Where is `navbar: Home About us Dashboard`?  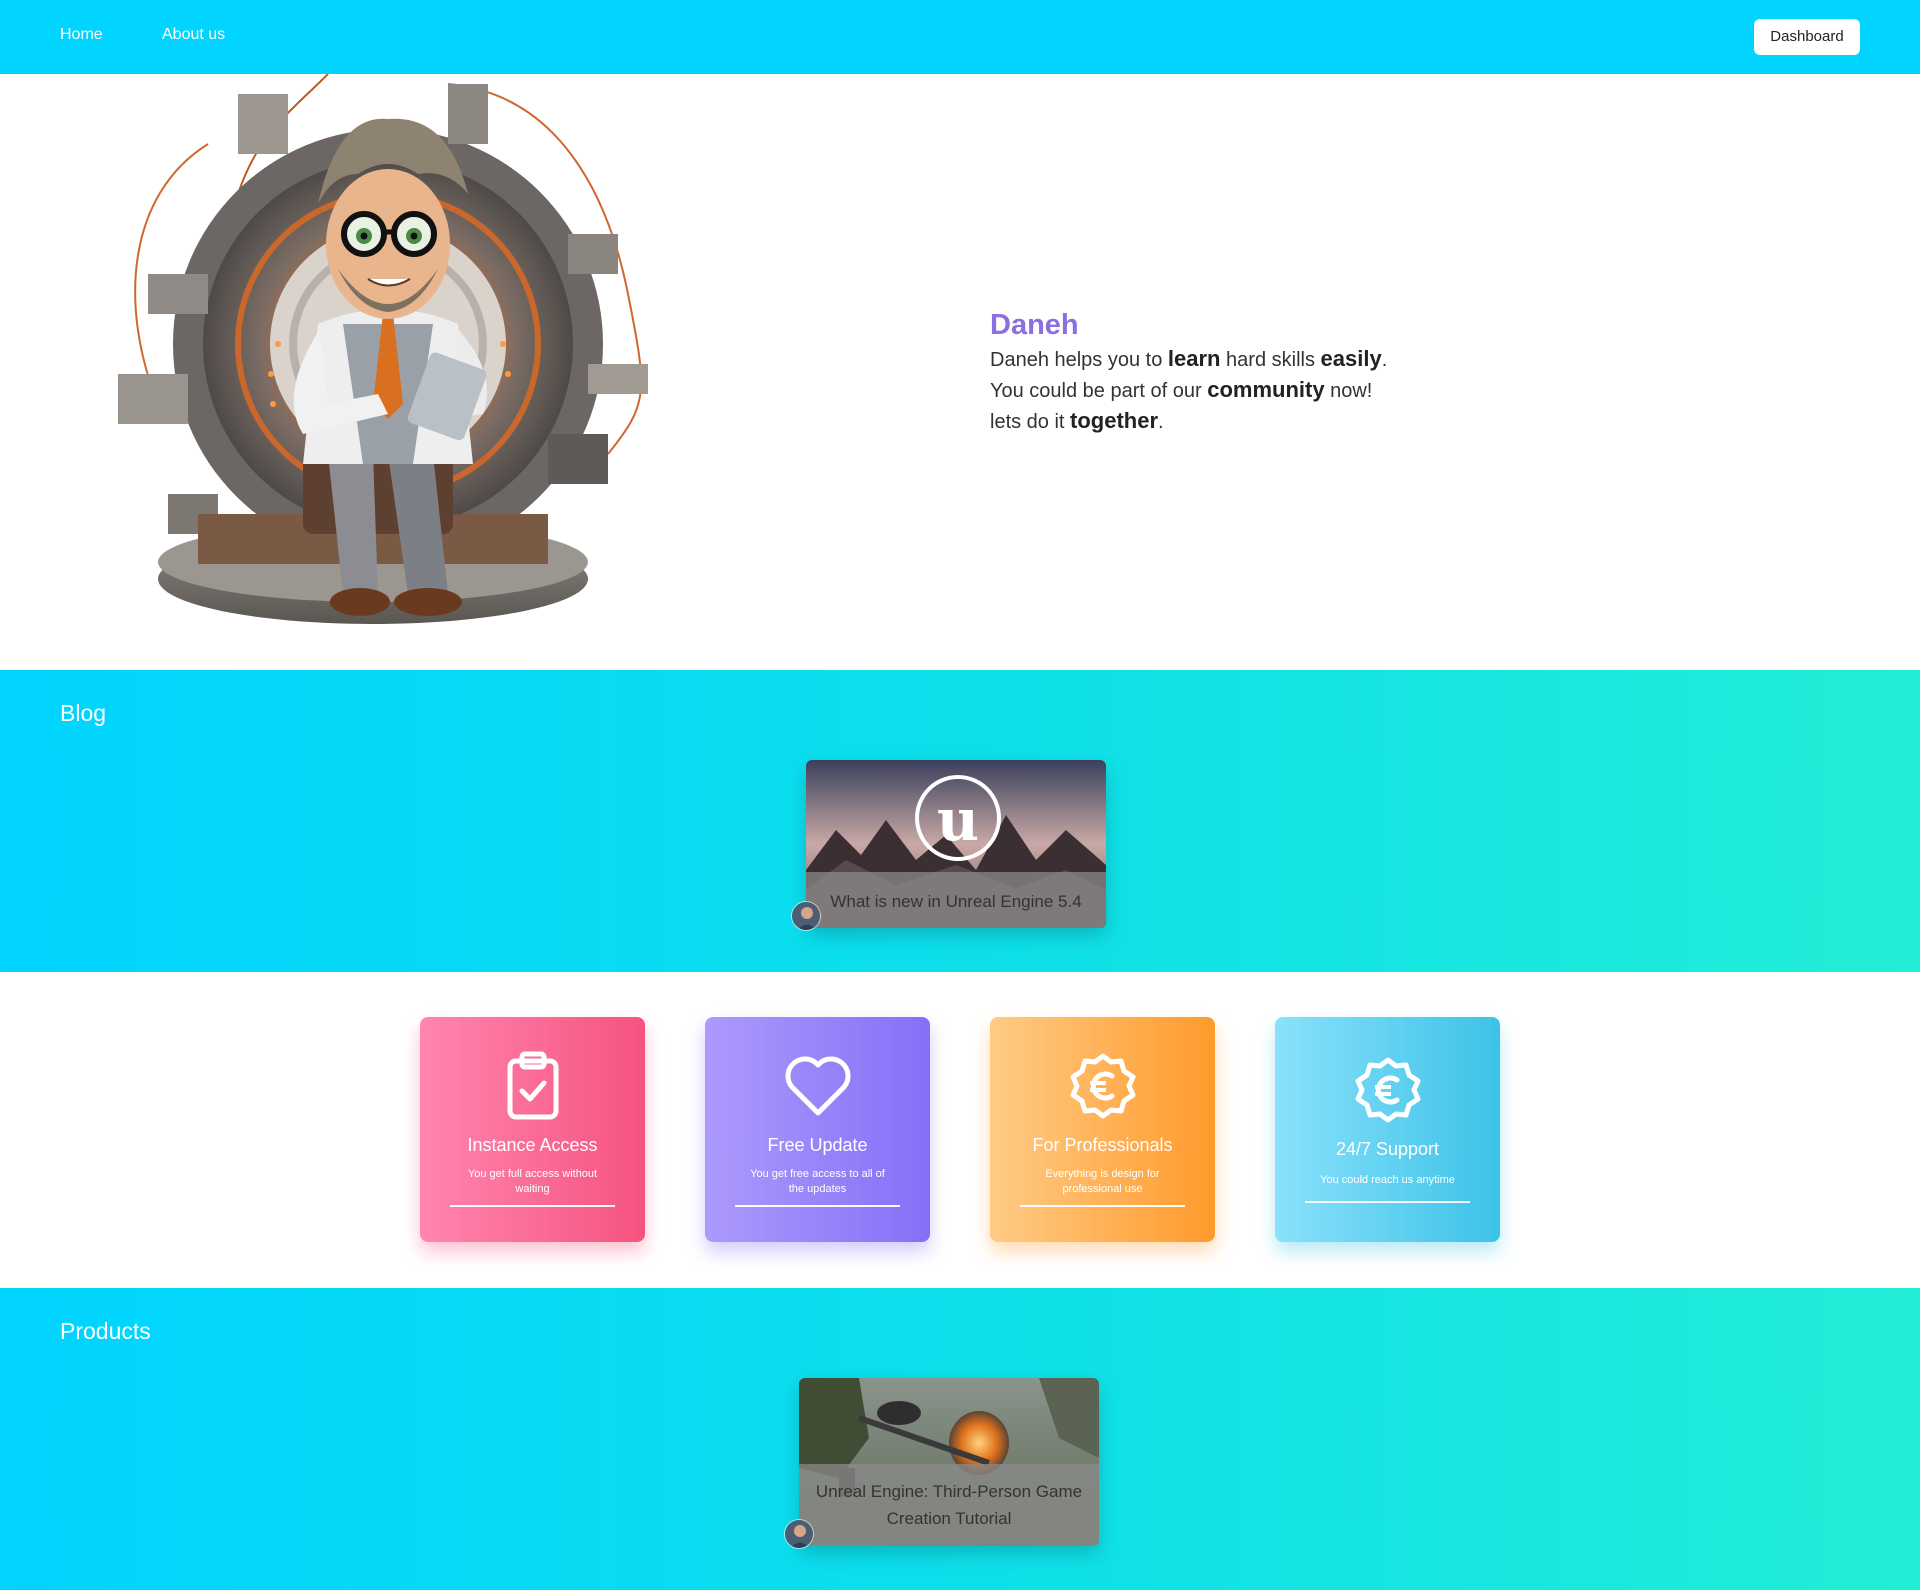 navbar: Home About us Dashboard is located at coordinates (960, 37).